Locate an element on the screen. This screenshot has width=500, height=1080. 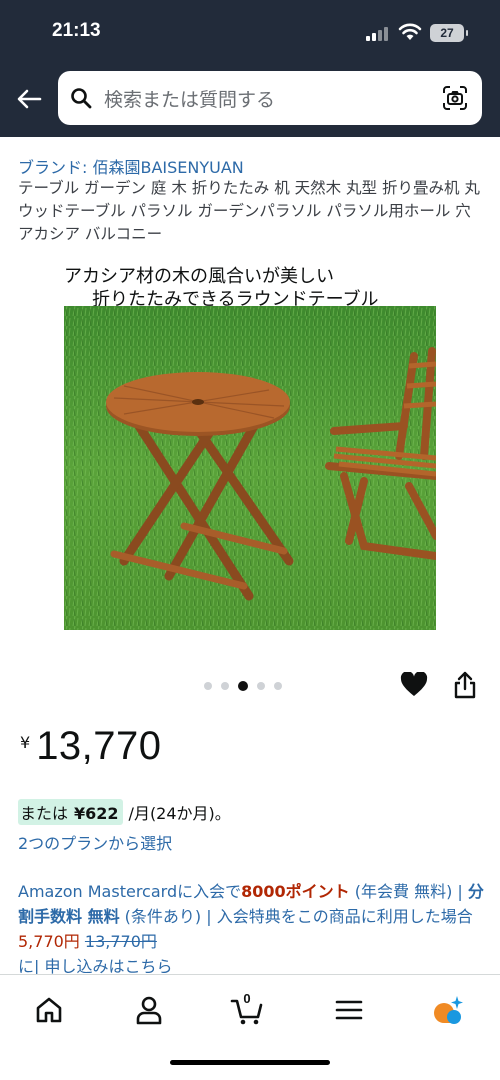
search-bar: 検索または質問する is located at coordinates (270, 98).